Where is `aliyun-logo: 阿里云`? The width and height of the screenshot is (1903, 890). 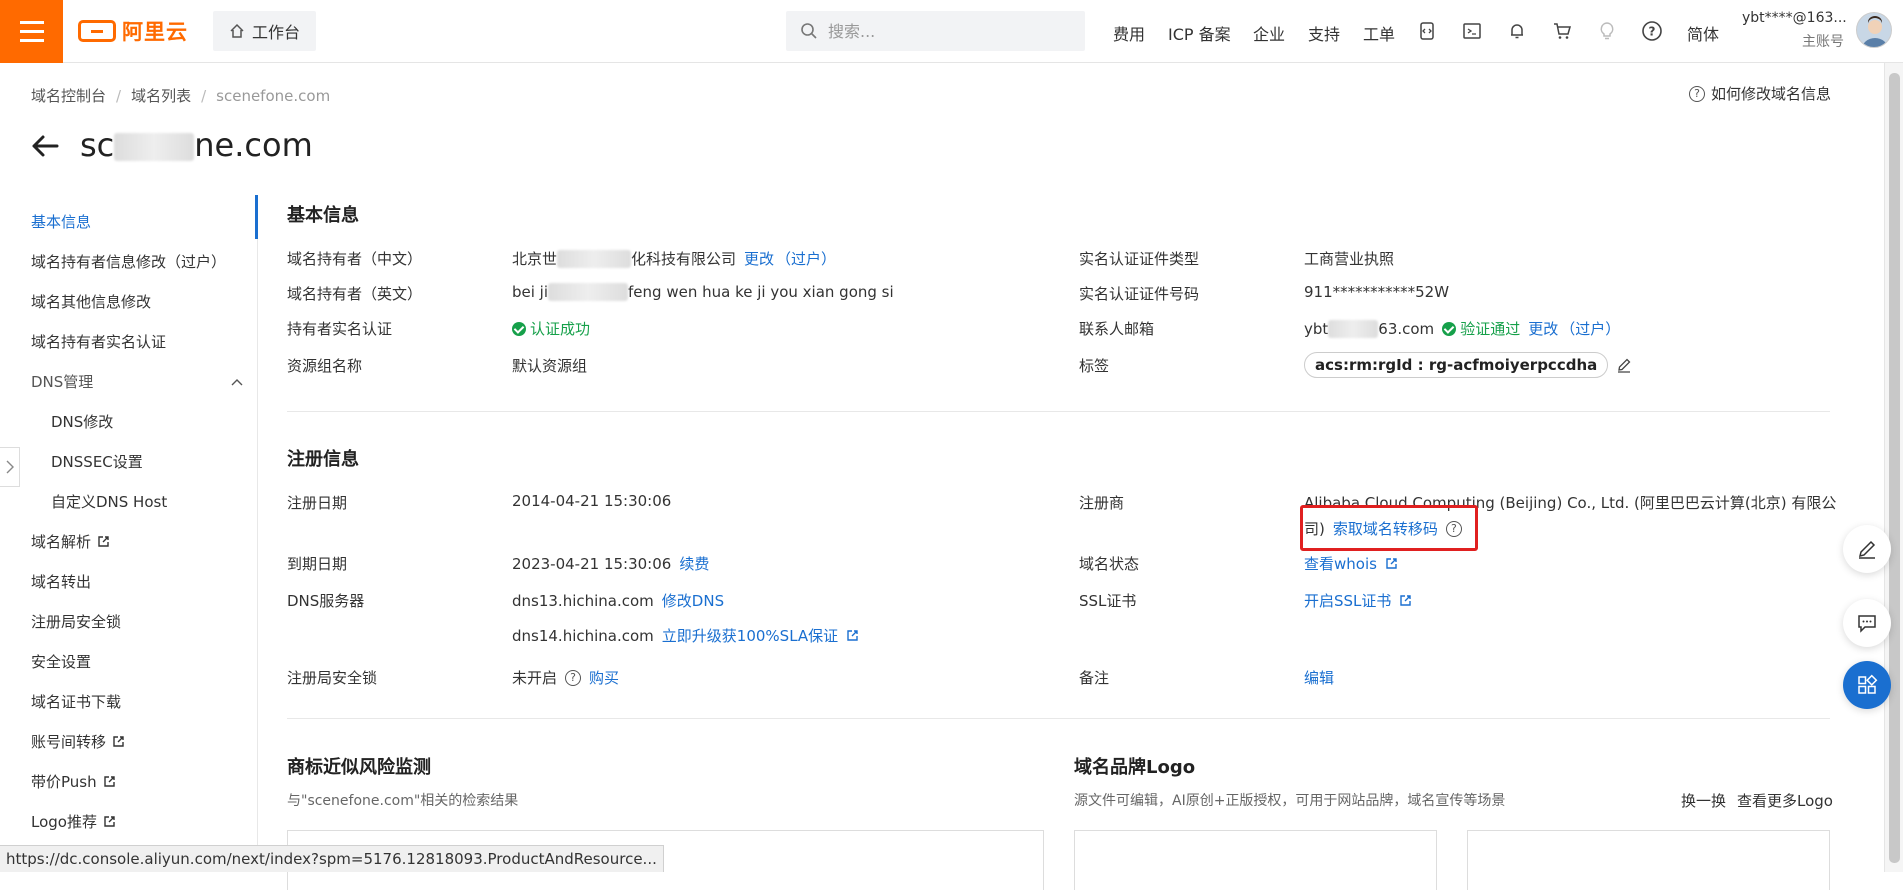 aliyun-logo: 阿里云 is located at coordinates (133, 31).